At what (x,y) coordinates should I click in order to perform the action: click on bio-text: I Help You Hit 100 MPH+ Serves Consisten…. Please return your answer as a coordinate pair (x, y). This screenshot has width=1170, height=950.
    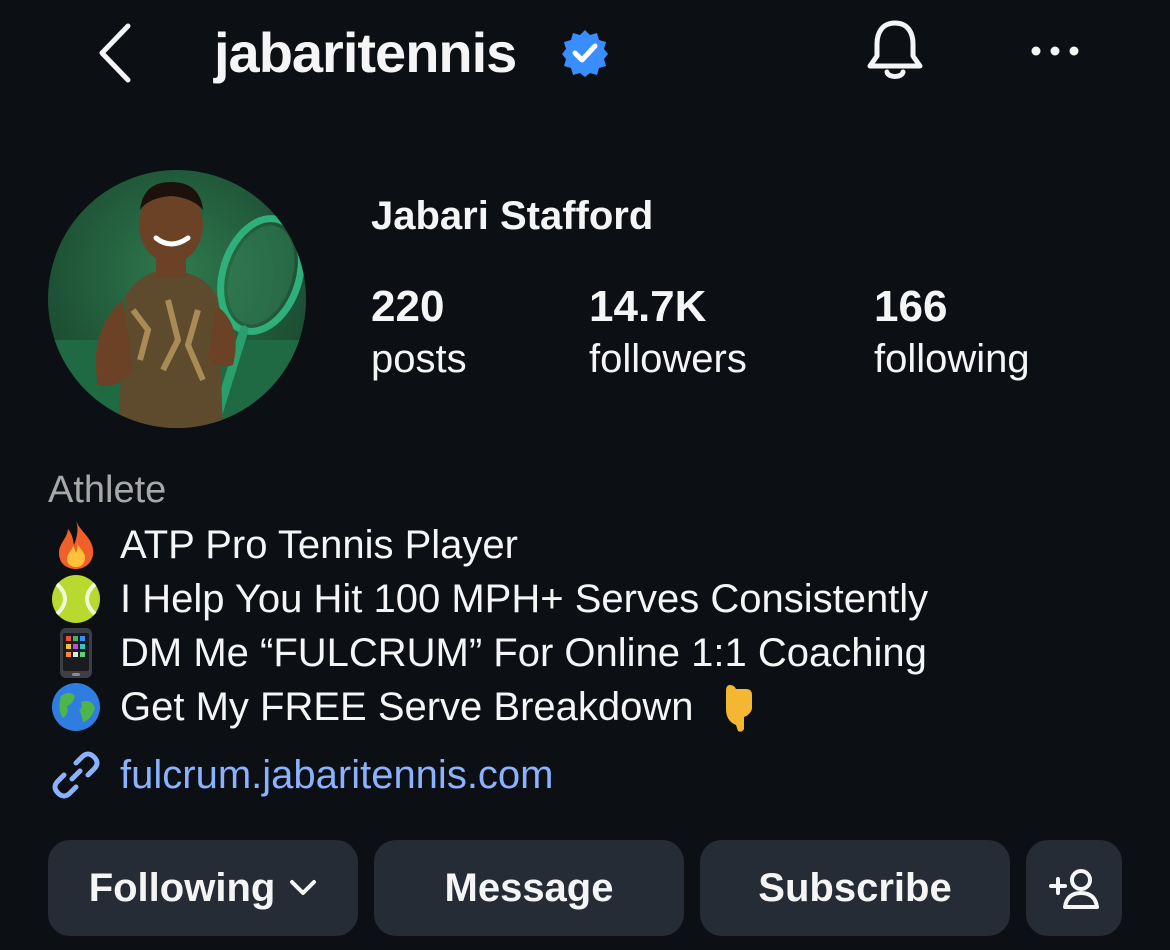
    Looking at the image, I should click on (524, 599).